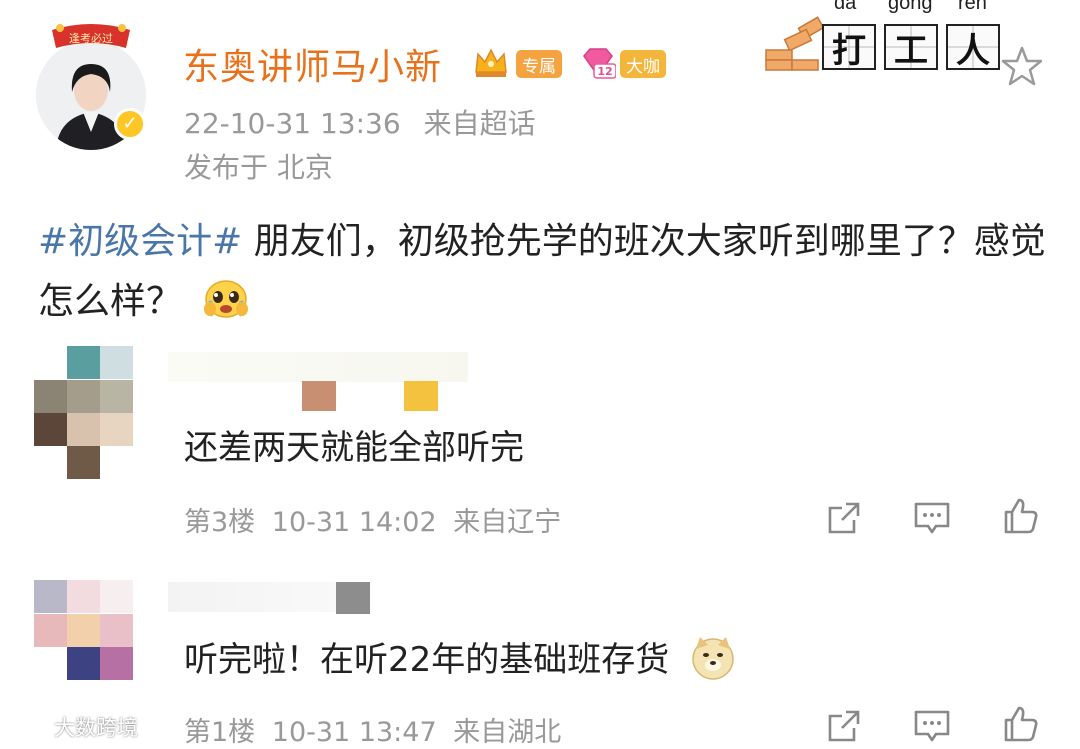  Describe the element at coordinates (491, 63) in the screenshot. I see `crown-icon` at that location.